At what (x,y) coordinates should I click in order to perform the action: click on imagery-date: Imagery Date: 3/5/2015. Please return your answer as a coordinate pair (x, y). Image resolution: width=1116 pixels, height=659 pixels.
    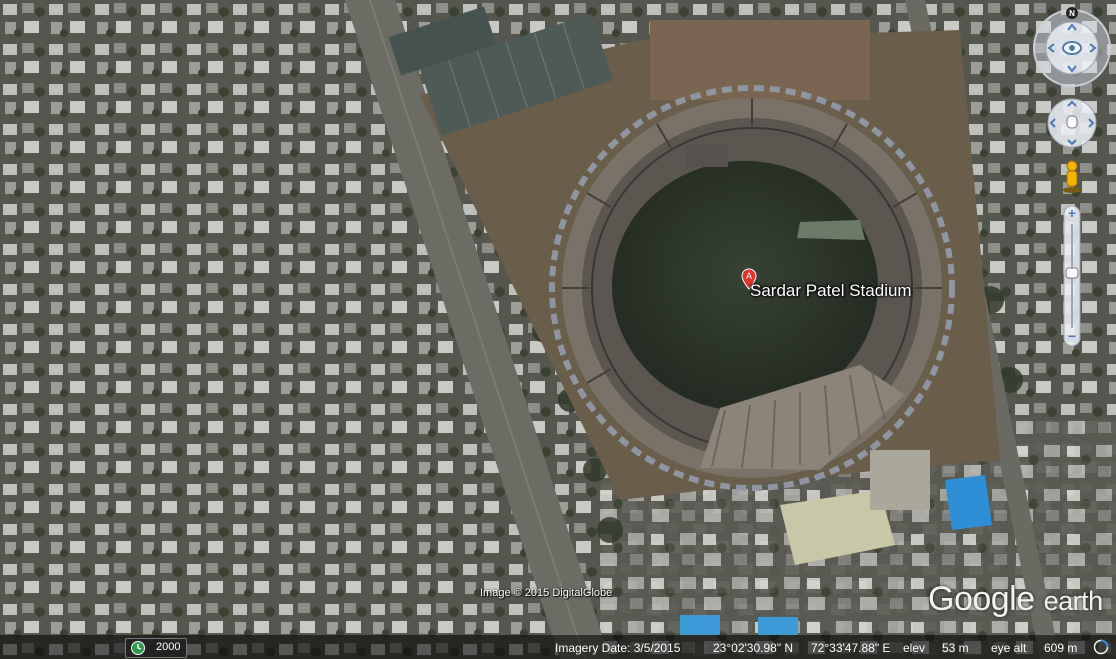
    Looking at the image, I should click on (618, 648).